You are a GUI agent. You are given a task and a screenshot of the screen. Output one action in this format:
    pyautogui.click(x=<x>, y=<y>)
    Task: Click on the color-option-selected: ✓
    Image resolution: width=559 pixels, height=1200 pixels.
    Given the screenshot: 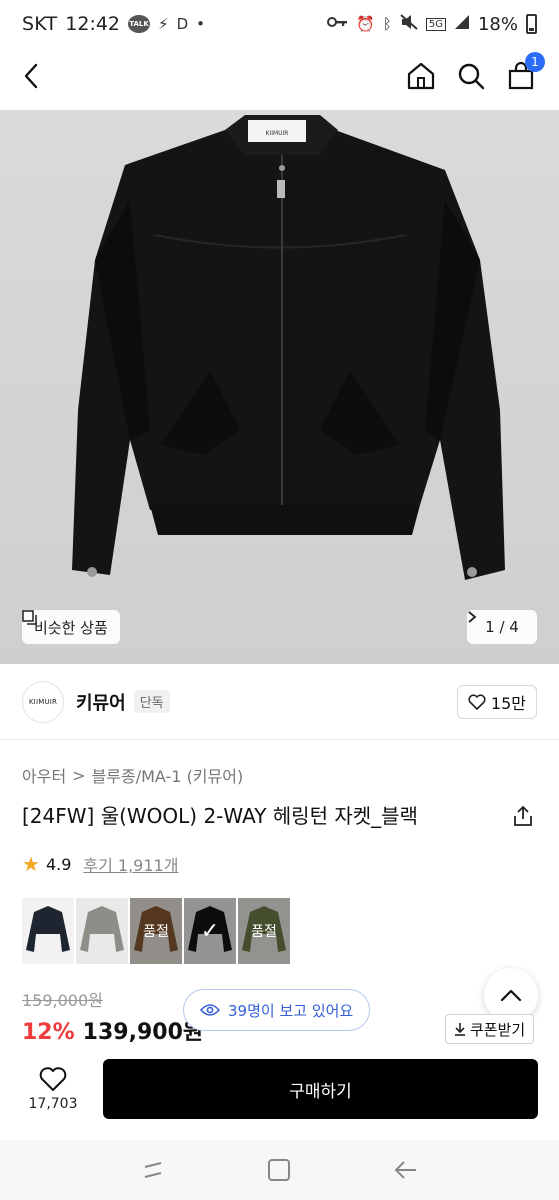 What is the action you would take?
    pyautogui.click(x=210, y=931)
    